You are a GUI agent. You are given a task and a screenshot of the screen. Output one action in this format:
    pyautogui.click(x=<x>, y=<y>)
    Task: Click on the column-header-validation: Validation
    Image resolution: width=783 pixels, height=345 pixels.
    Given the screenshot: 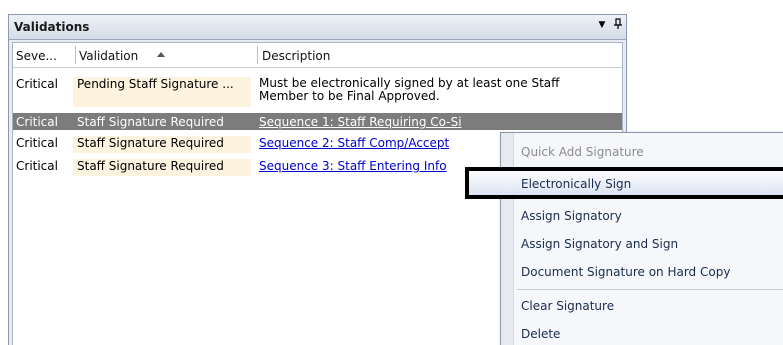 What is the action you would take?
    pyautogui.click(x=108, y=56)
    